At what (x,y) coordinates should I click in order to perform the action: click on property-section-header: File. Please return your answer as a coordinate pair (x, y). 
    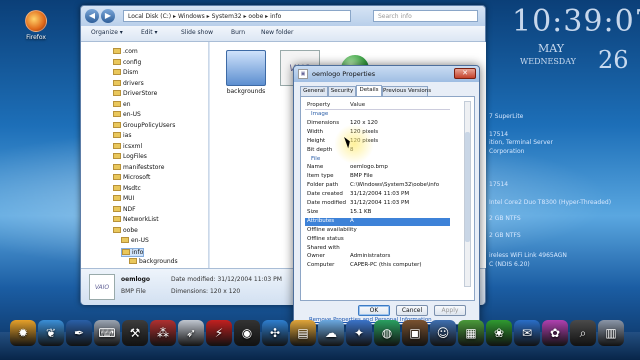
    Looking at the image, I should click on (377, 160).